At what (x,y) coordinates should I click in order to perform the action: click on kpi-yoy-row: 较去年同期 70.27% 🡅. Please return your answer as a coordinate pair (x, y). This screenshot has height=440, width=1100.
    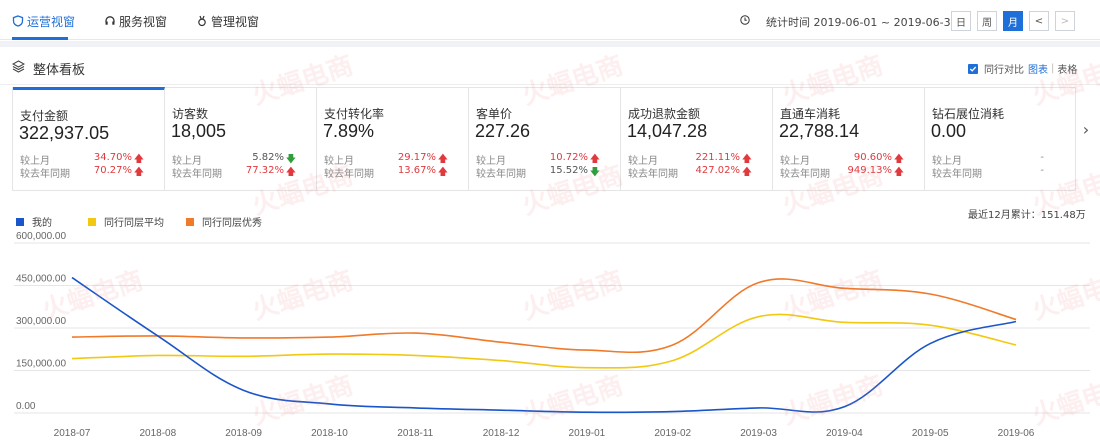
    Looking at the image, I should click on (90, 172).